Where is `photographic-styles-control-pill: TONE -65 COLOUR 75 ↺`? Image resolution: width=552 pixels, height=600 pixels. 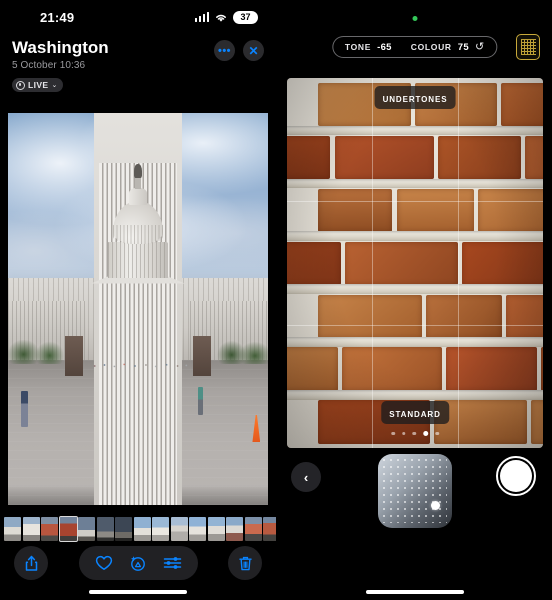
photographic-styles-control-pill: TONE -65 COLOUR 75 ↺ is located at coordinates (414, 47).